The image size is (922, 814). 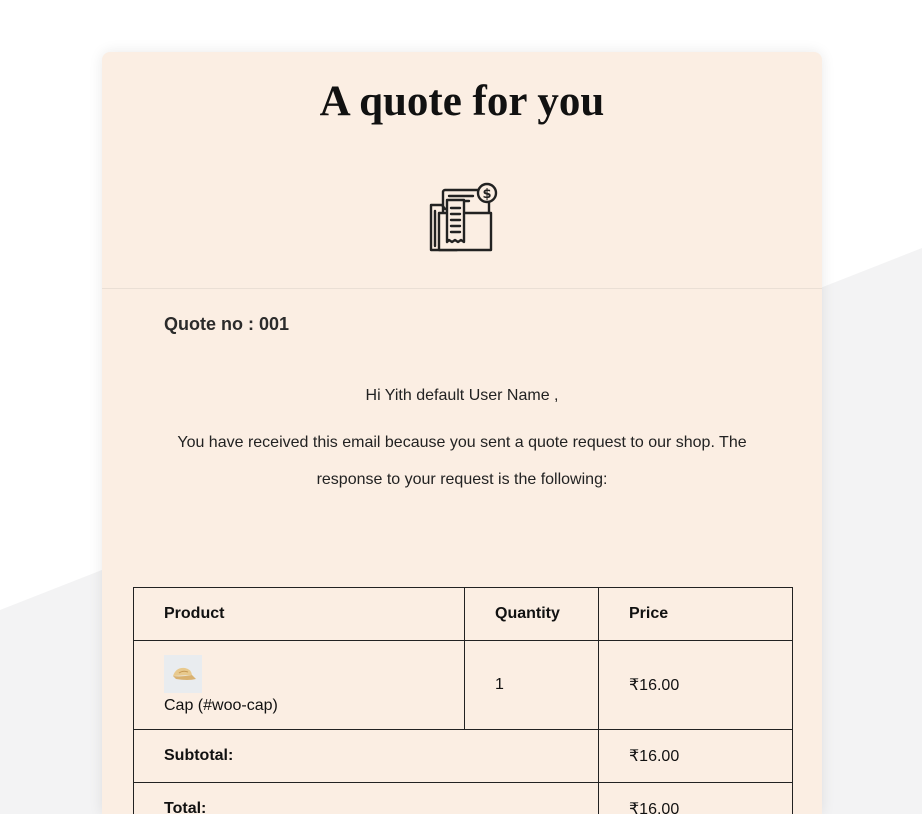 I want to click on subtotal-label: Subtotal:, so click(x=366, y=756).